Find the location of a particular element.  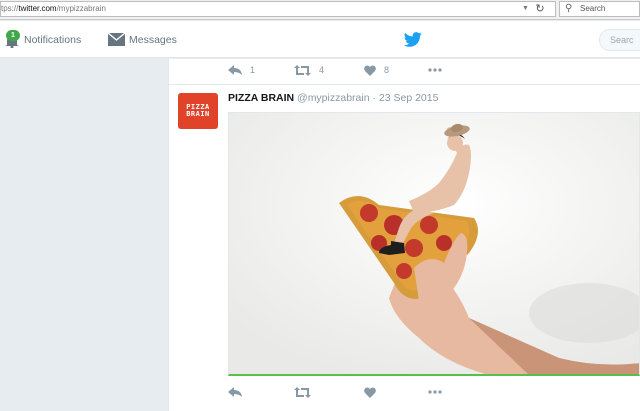

reply-action: 1 is located at coordinates (261, 70).